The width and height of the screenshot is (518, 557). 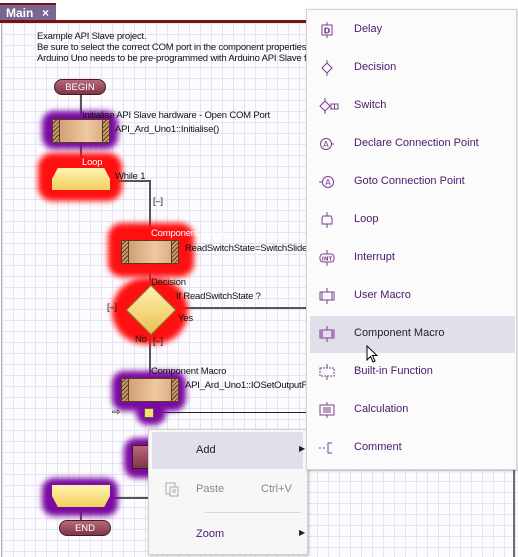 I want to click on submenu-item-goto-connection-point: A Goto Connection Point, so click(x=412, y=182).